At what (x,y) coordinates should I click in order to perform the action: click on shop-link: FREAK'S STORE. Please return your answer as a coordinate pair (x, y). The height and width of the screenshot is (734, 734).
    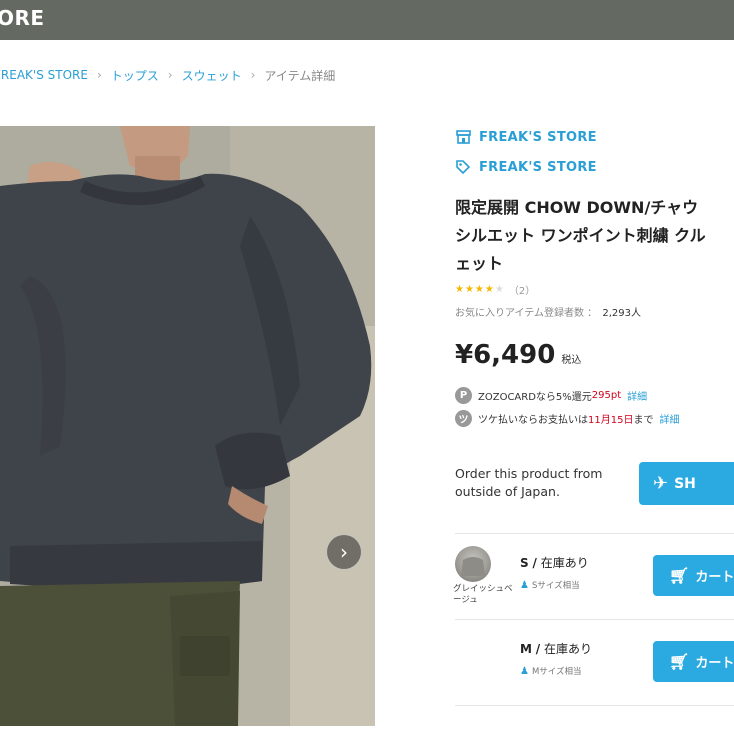
    Looking at the image, I should click on (594, 137).